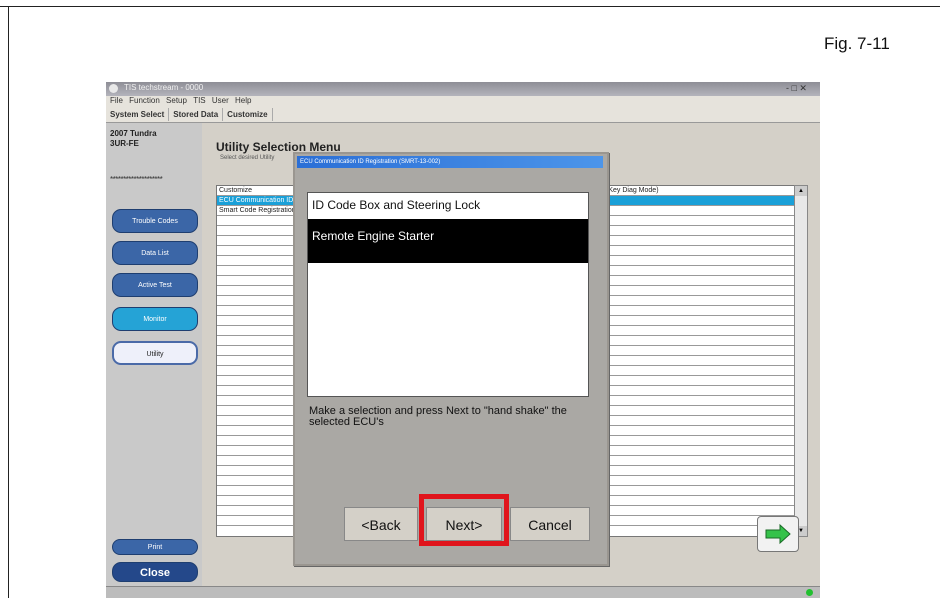  I want to click on trouble-codes-button: Trouble Codes, so click(155, 221).